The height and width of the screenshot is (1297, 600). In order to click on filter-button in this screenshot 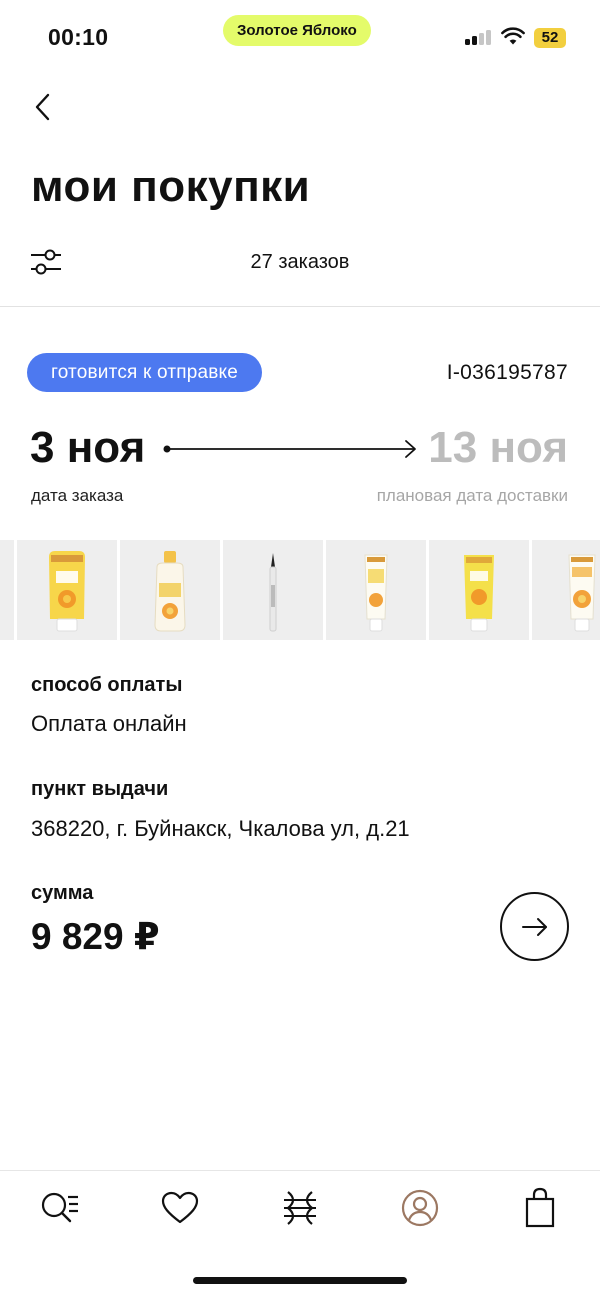, I will do `click(46, 262)`.